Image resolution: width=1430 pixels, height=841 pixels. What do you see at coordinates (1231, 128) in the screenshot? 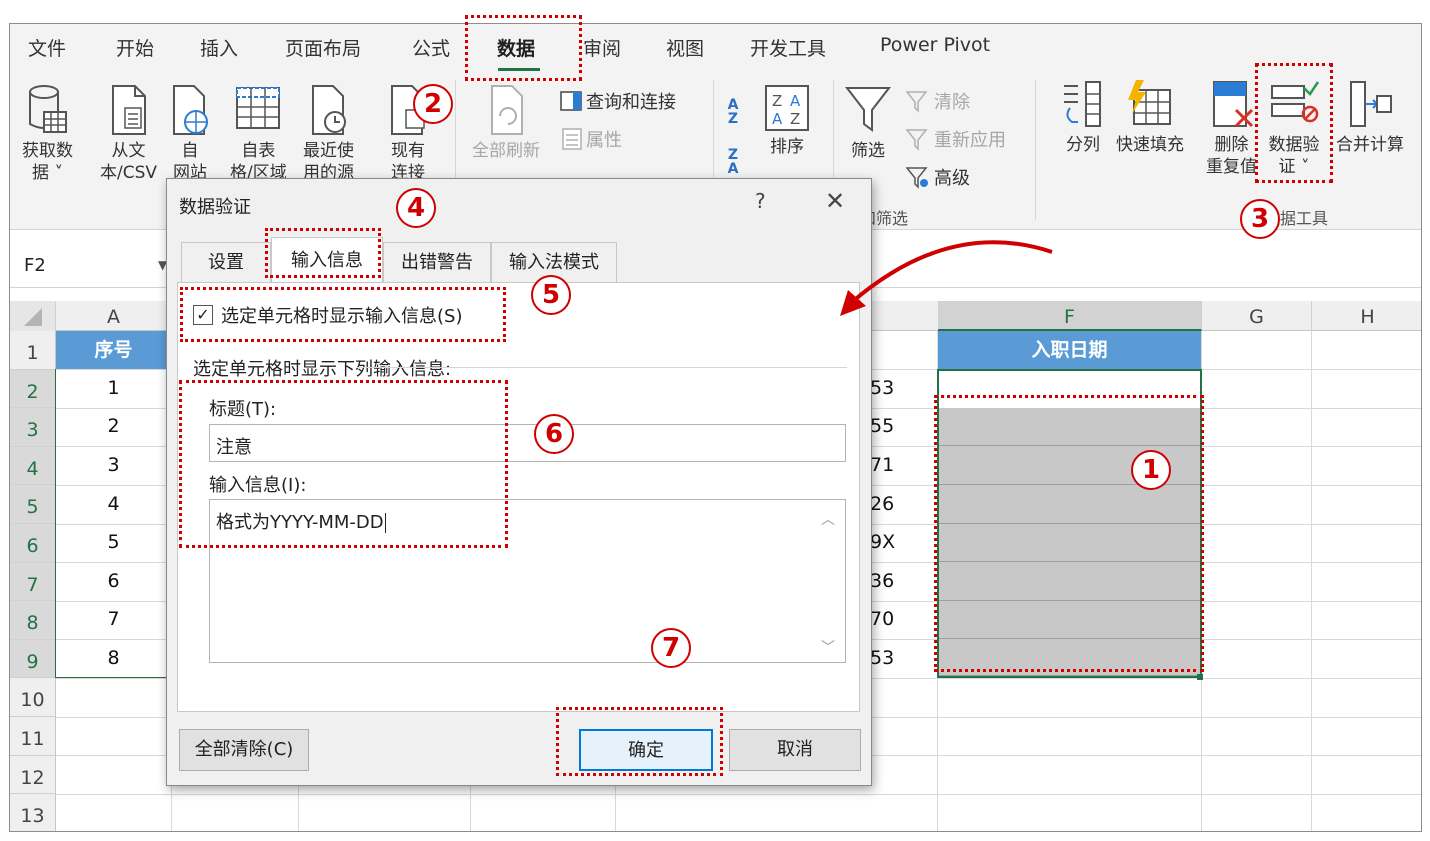
I see `remove-duplicates-button: 删除 重复值` at bounding box center [1231, 128].